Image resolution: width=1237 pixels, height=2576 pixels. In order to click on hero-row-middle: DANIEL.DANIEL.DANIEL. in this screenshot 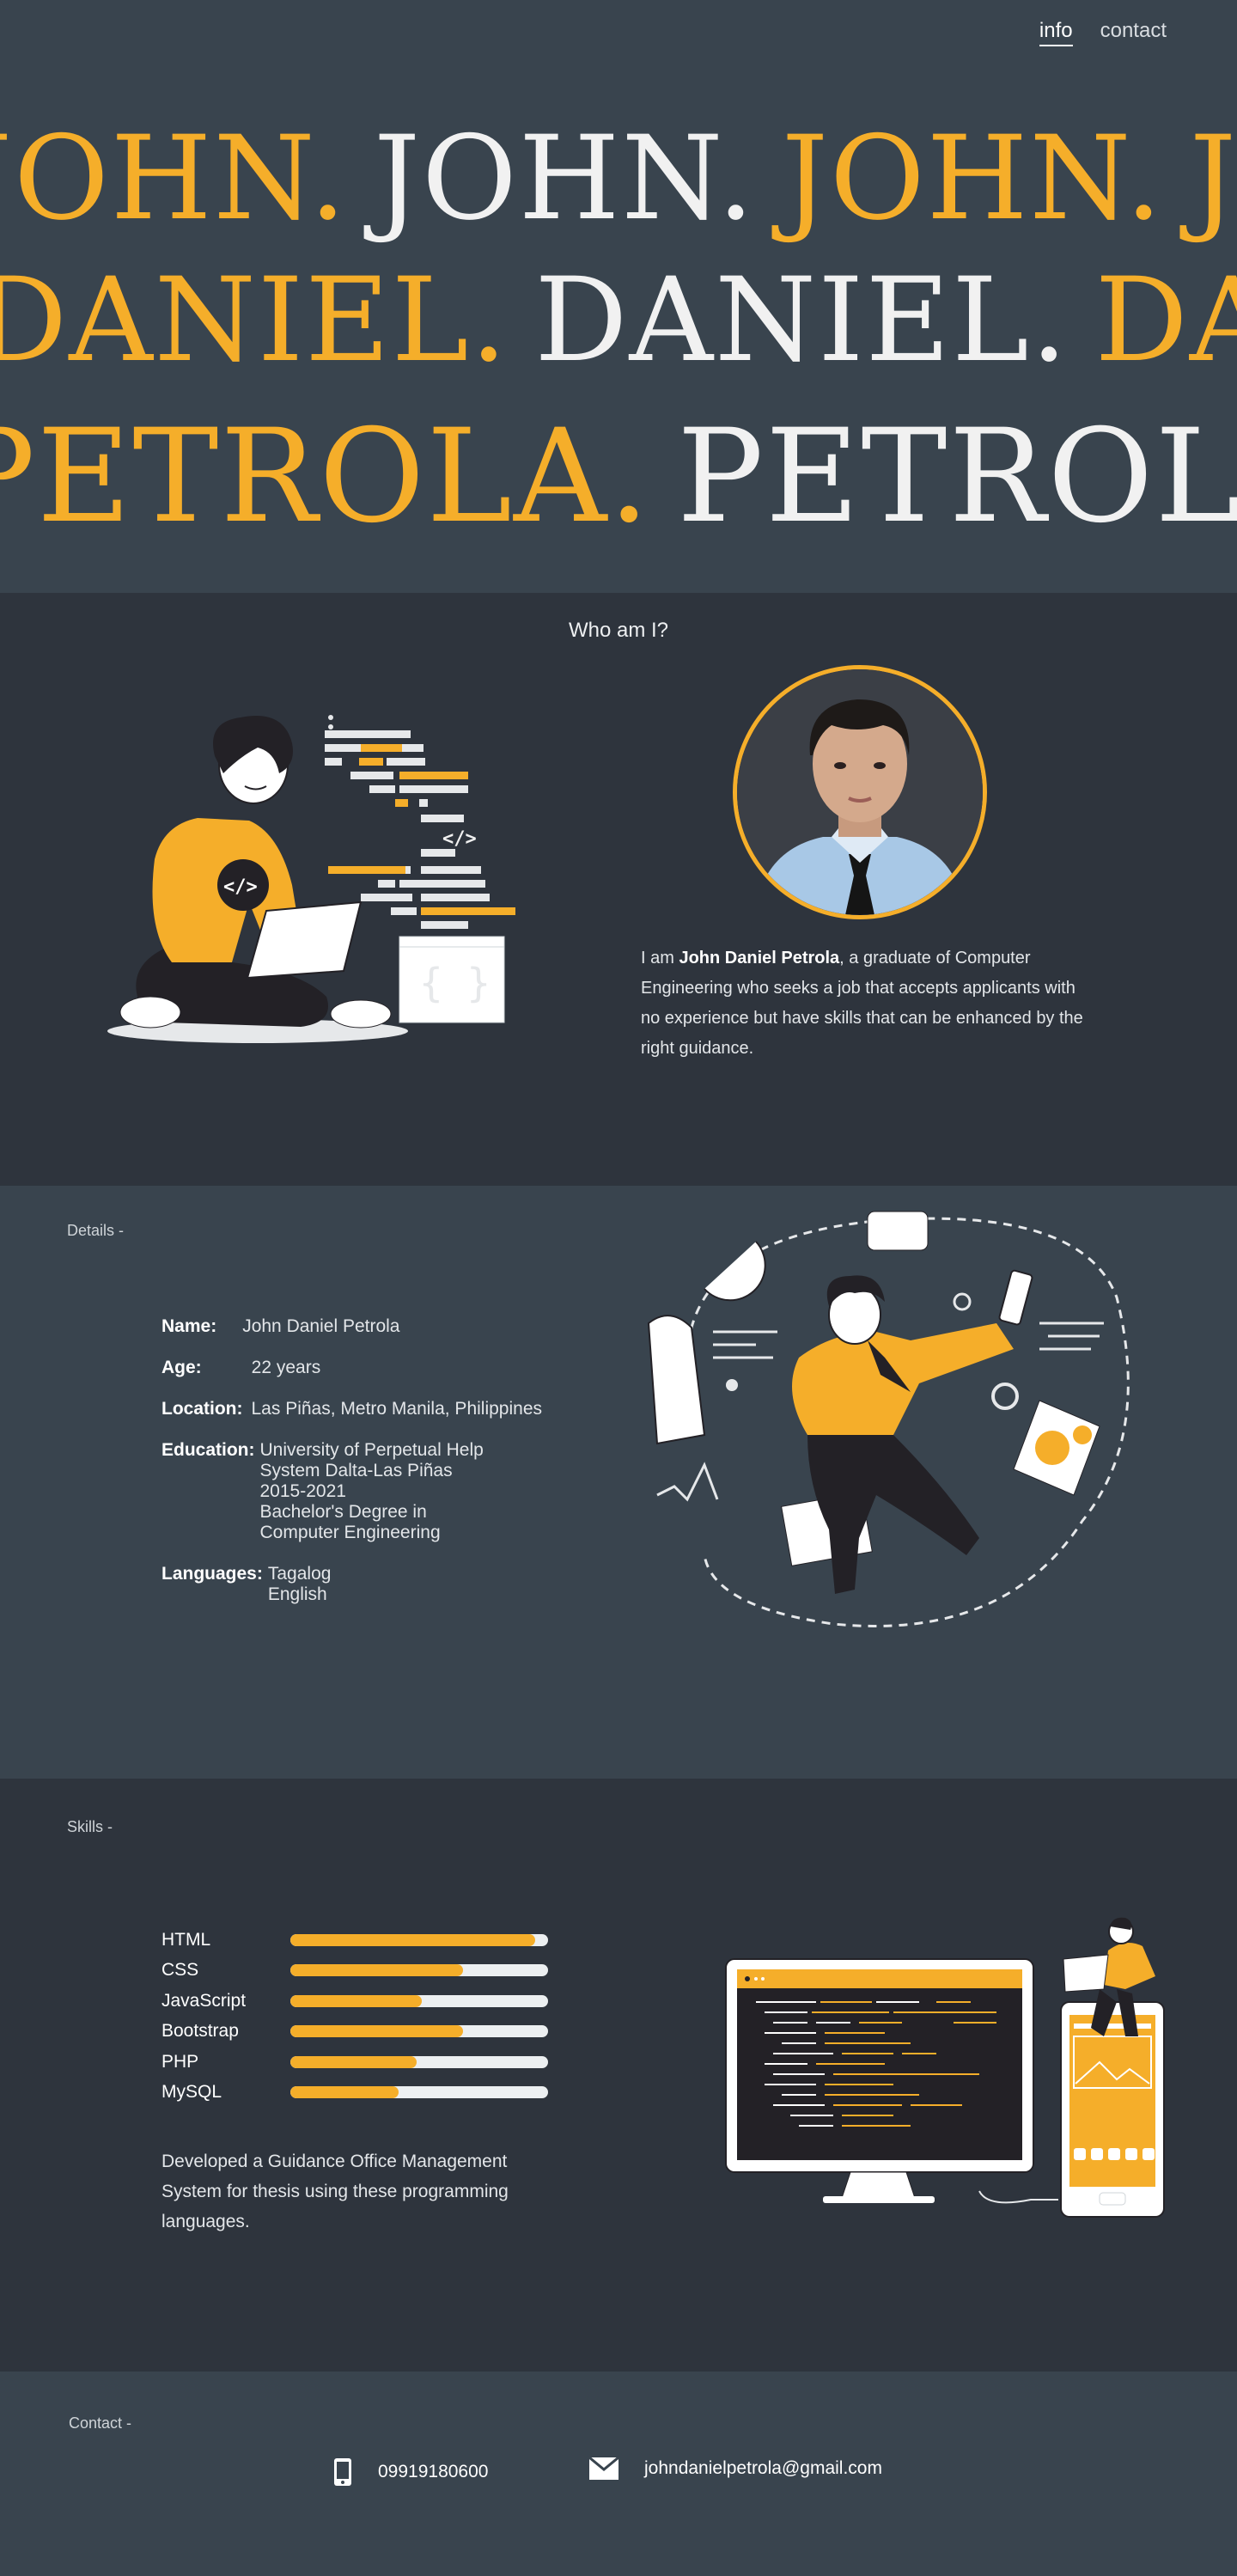, I will do `click(618, 320)`.